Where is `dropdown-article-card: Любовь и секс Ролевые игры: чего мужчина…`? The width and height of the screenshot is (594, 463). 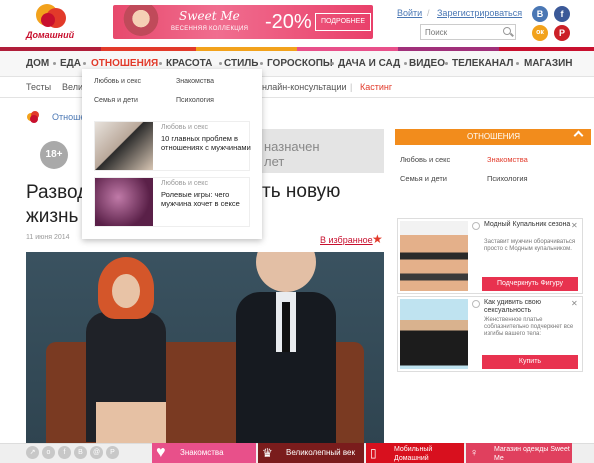
dropdown-article-card: Любовь и секс Ролевые игры: чего мужчина… is located at coordinates (172, 202).